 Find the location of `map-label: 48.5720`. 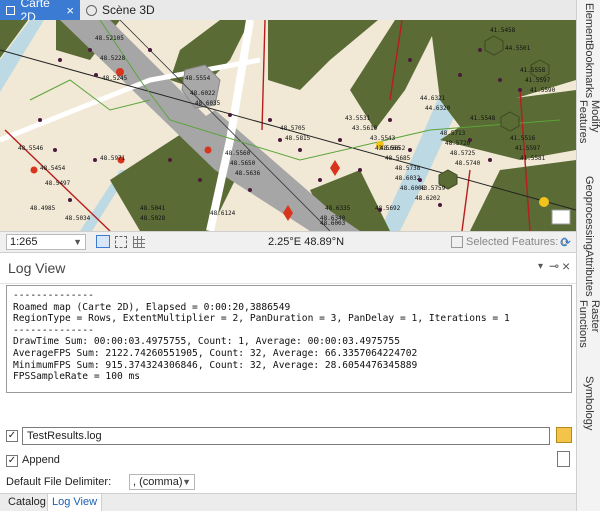

map-label: 48.5720 is located at coordinates (458, 143).